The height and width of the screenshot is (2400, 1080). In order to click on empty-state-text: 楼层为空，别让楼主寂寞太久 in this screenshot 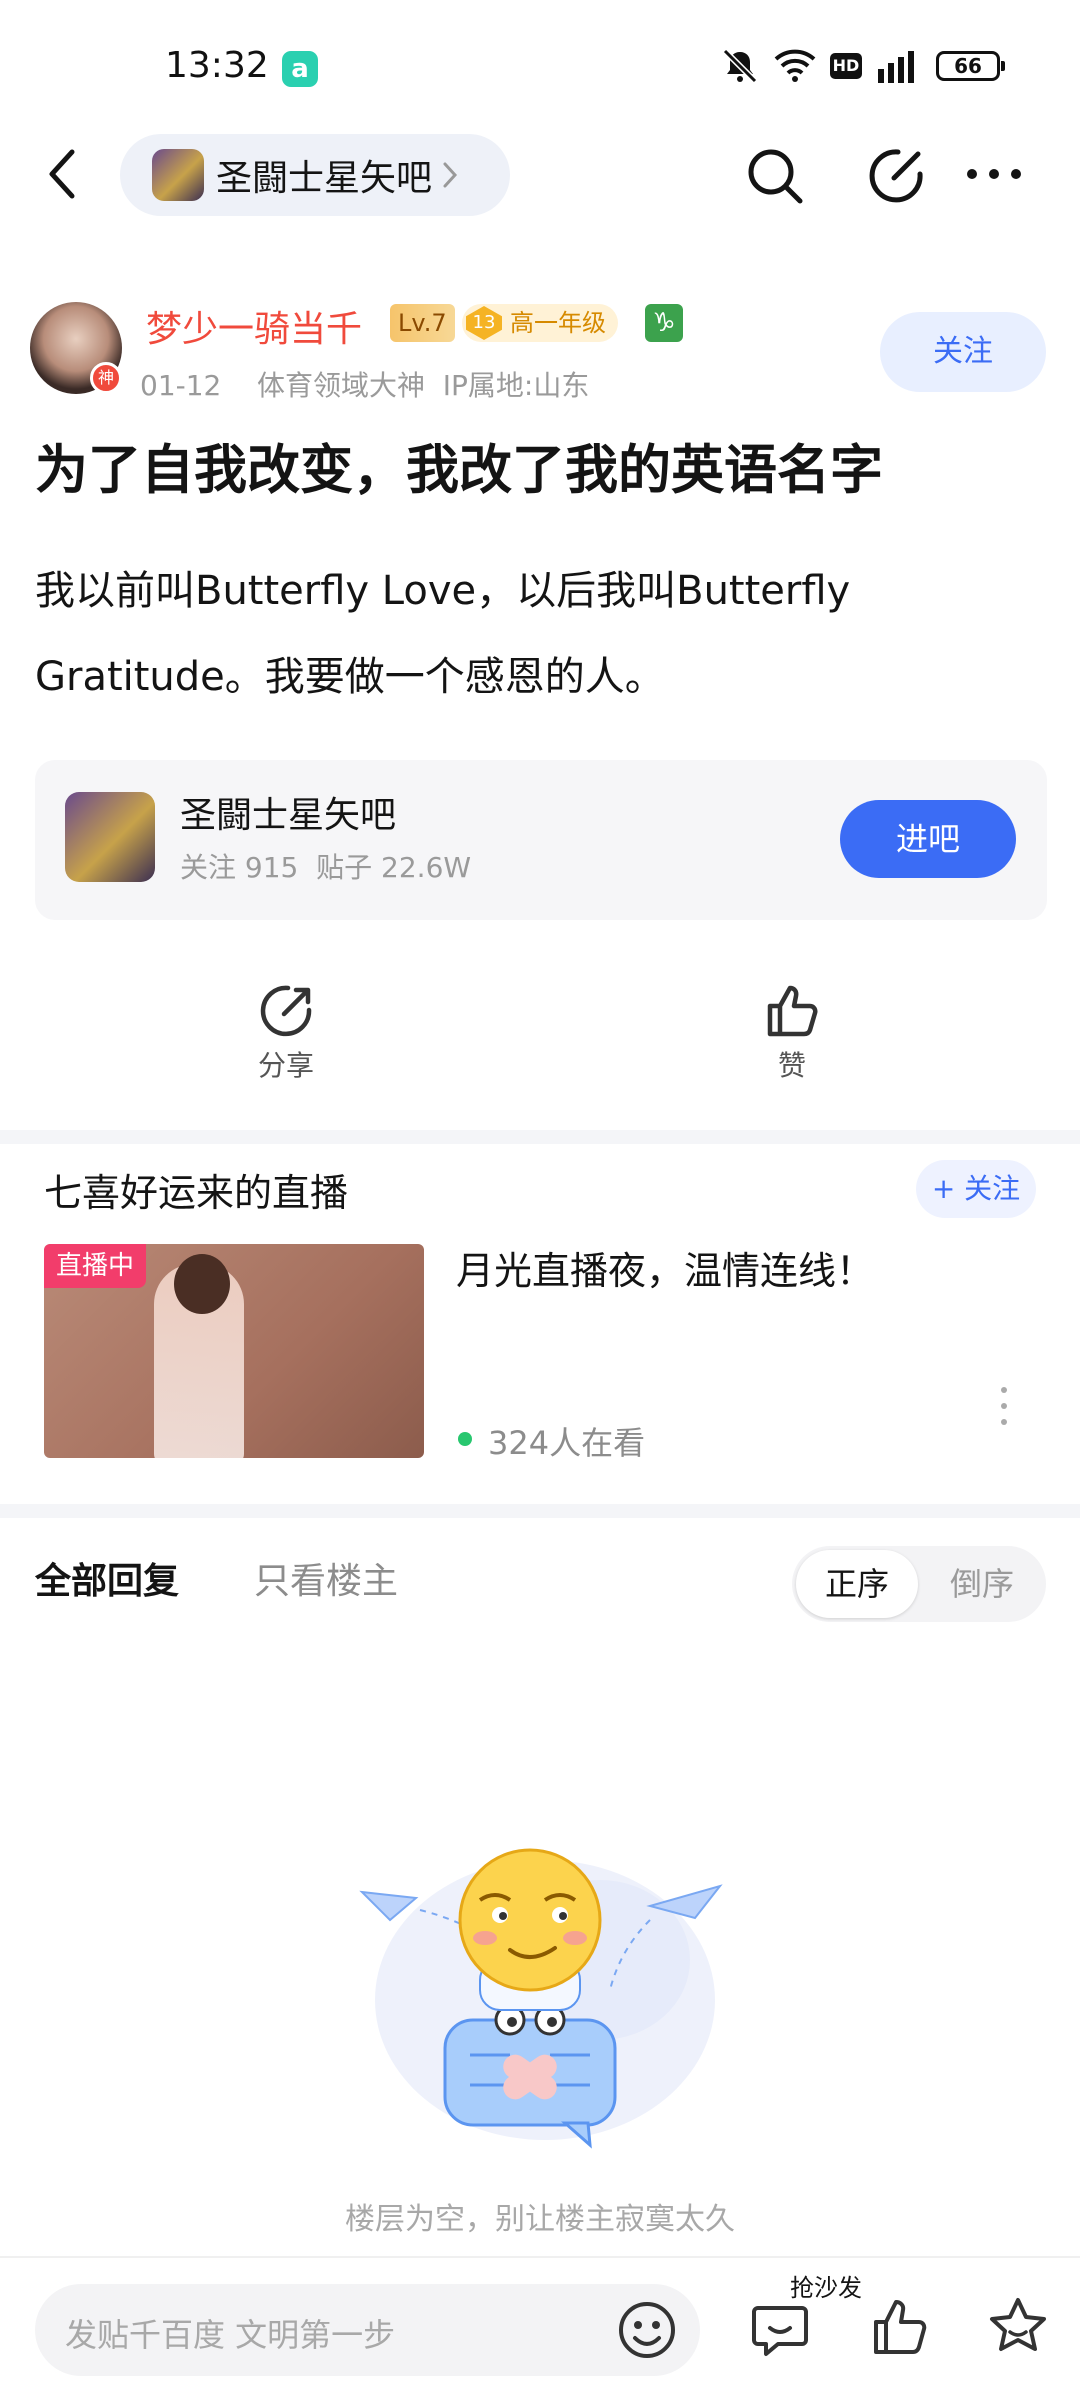, I will do `click(540, 2219)`.